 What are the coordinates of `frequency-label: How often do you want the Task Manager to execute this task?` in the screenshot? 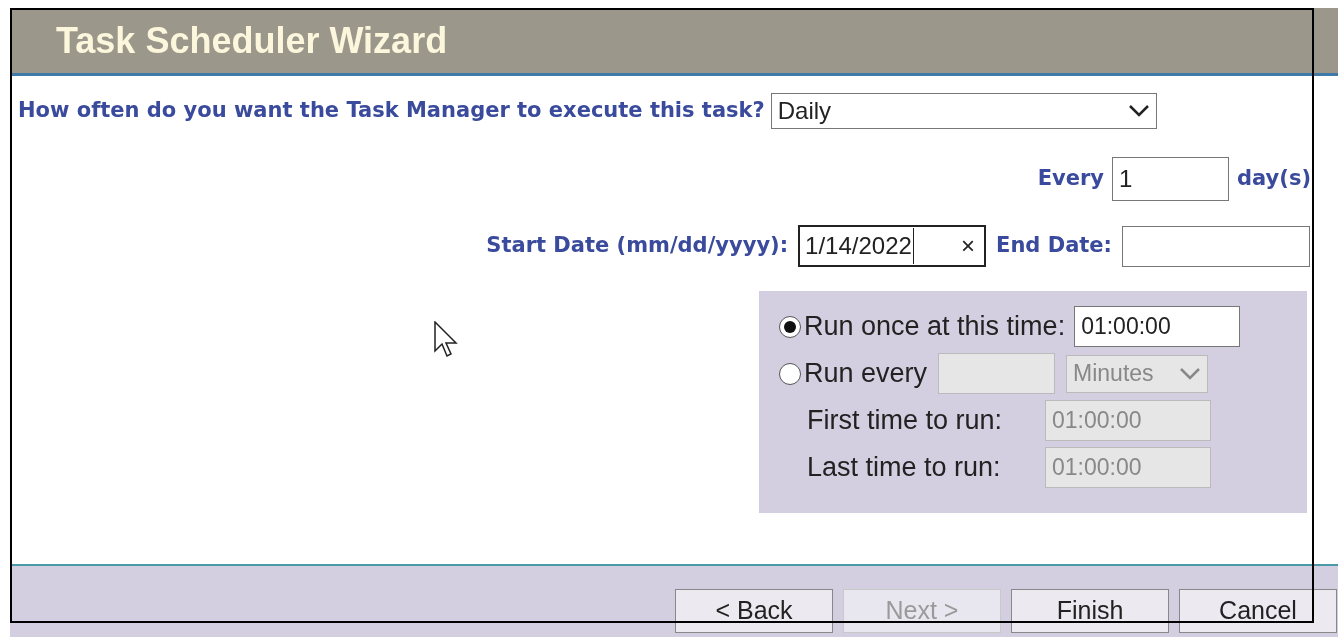 It's located at (391, 111).